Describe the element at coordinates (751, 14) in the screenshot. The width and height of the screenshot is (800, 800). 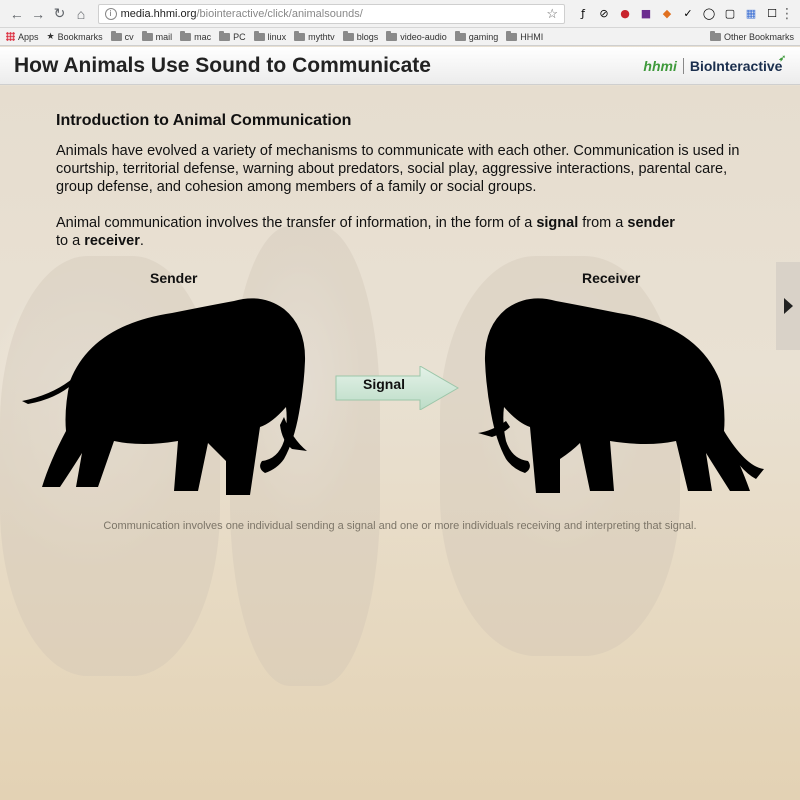
I see `calendar-icon: ▦` at that location.